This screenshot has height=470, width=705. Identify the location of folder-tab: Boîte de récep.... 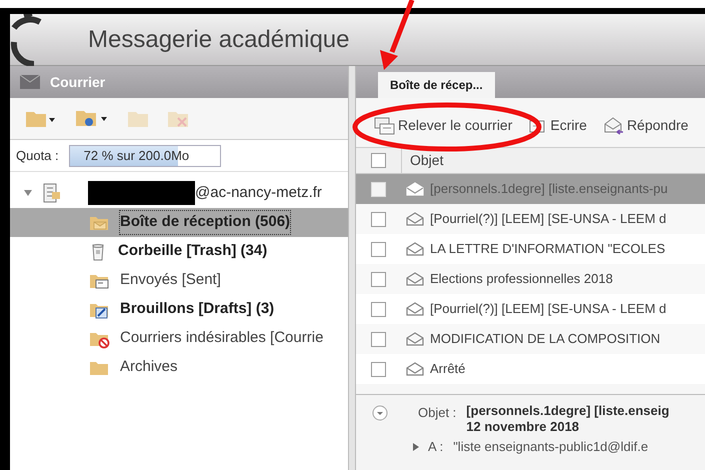
(436, 85).